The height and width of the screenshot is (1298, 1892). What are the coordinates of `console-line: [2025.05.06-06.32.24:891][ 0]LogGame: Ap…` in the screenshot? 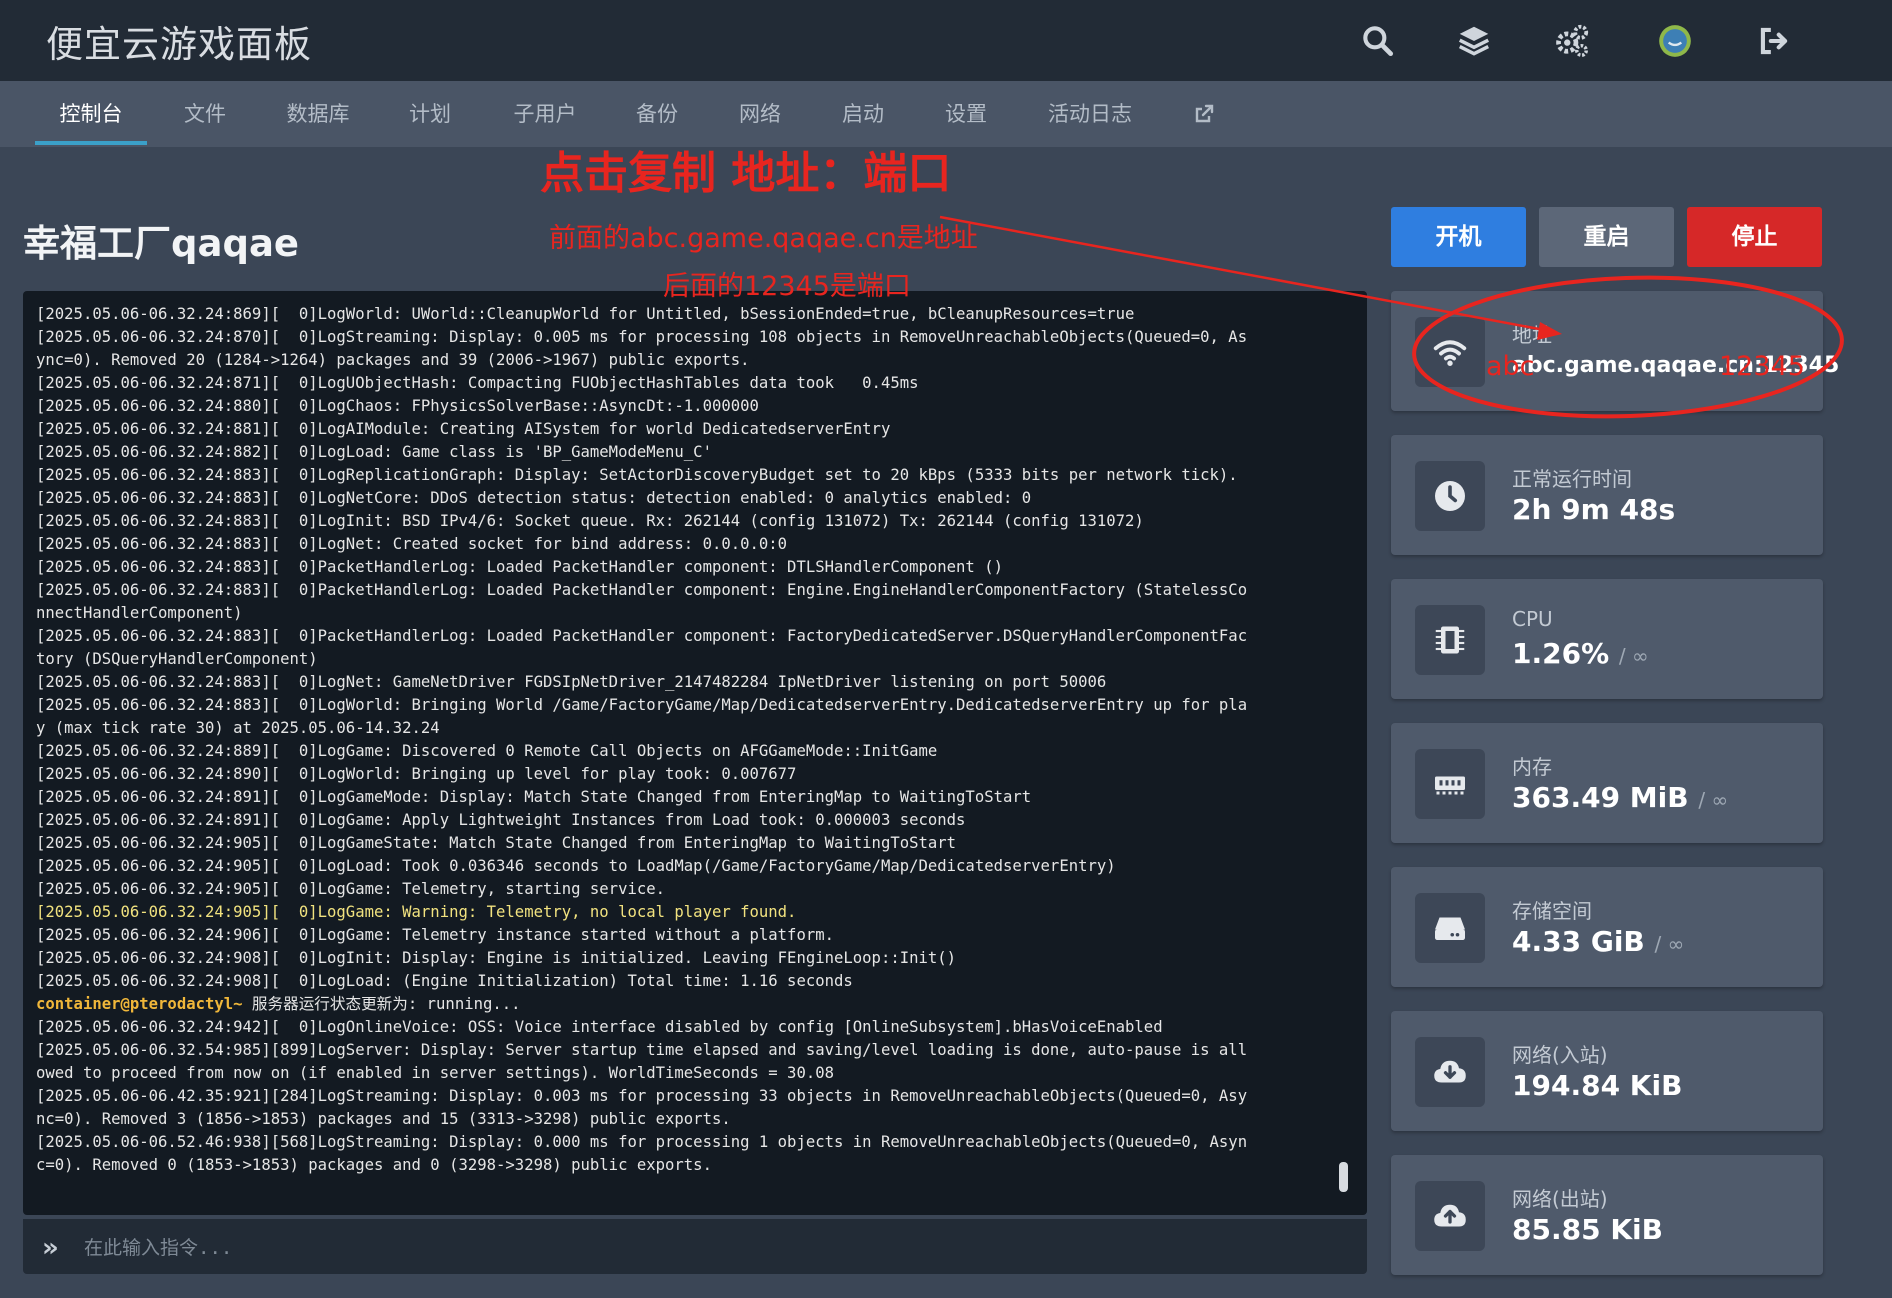 It's located at (501, 820).